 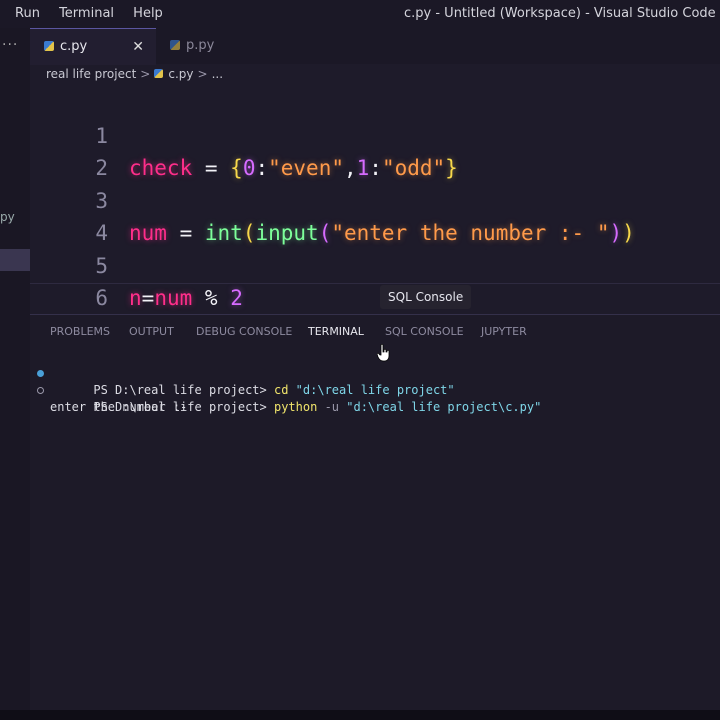 I want to click on tab-problems: PROBLEMS, so click(x=80, y=331).